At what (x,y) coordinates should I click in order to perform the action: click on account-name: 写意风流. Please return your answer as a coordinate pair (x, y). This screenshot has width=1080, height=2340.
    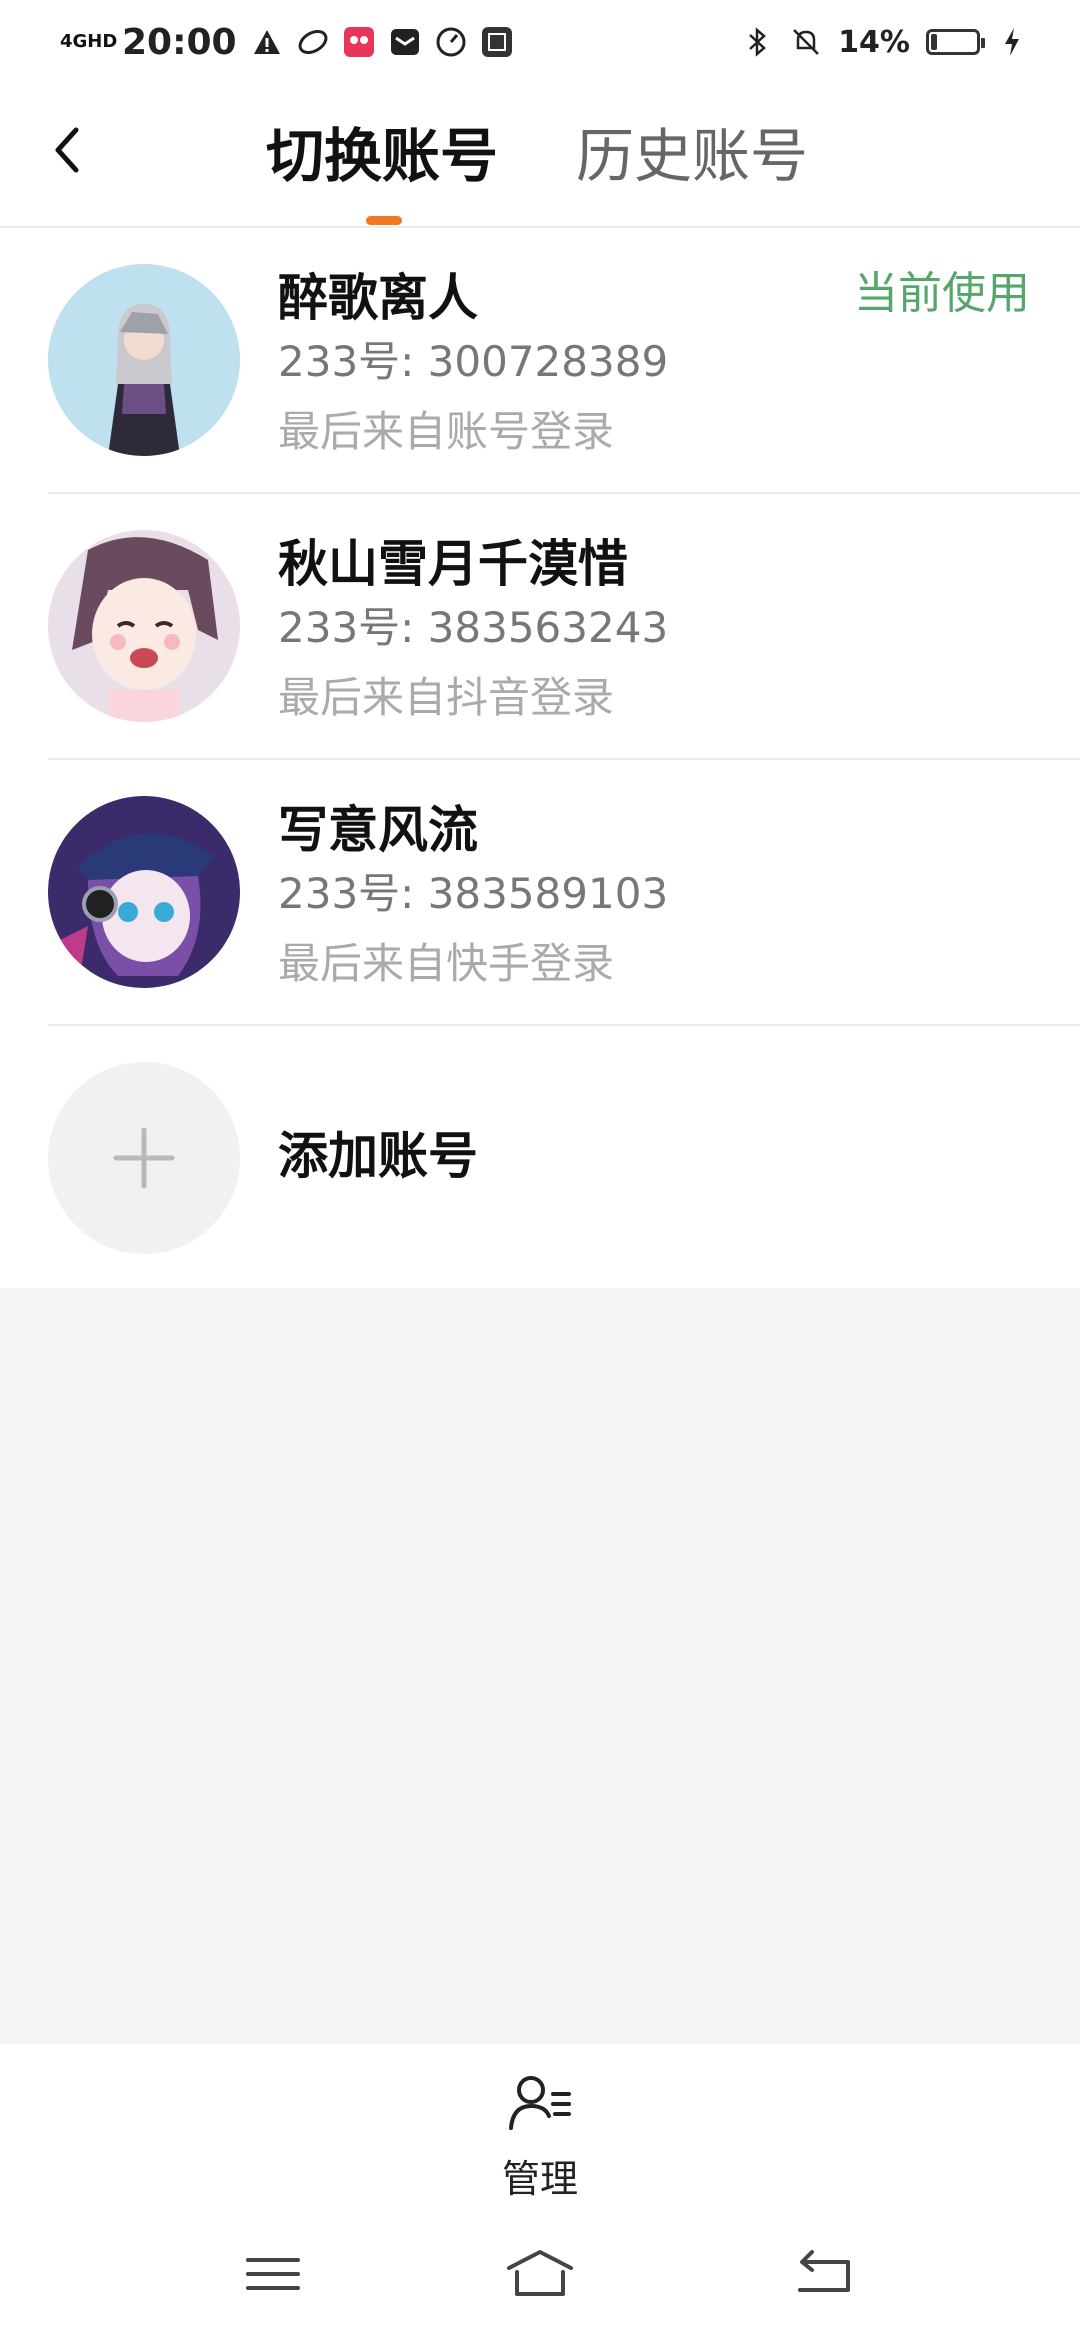
    Looking at the image, I should click on (378, 830).